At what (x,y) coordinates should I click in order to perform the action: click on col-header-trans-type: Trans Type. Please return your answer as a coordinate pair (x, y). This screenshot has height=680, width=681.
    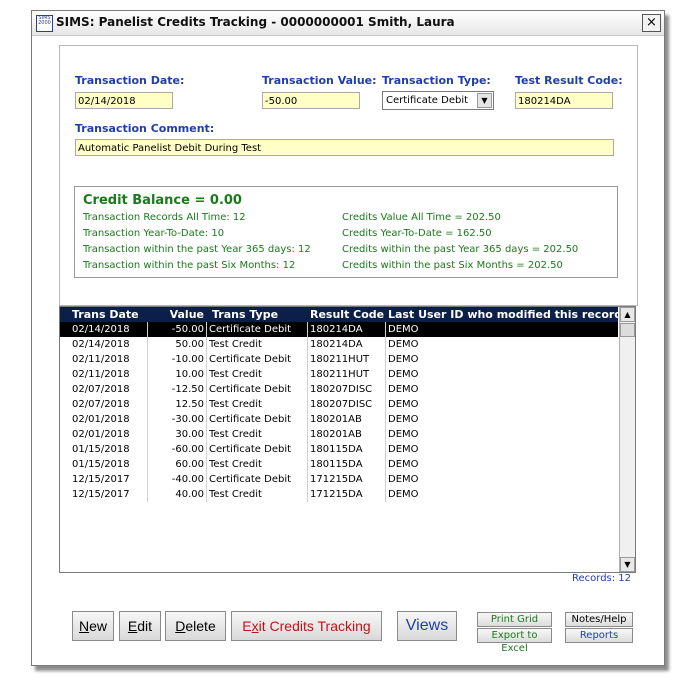
    Looking at the image, I should click on (245, 314).